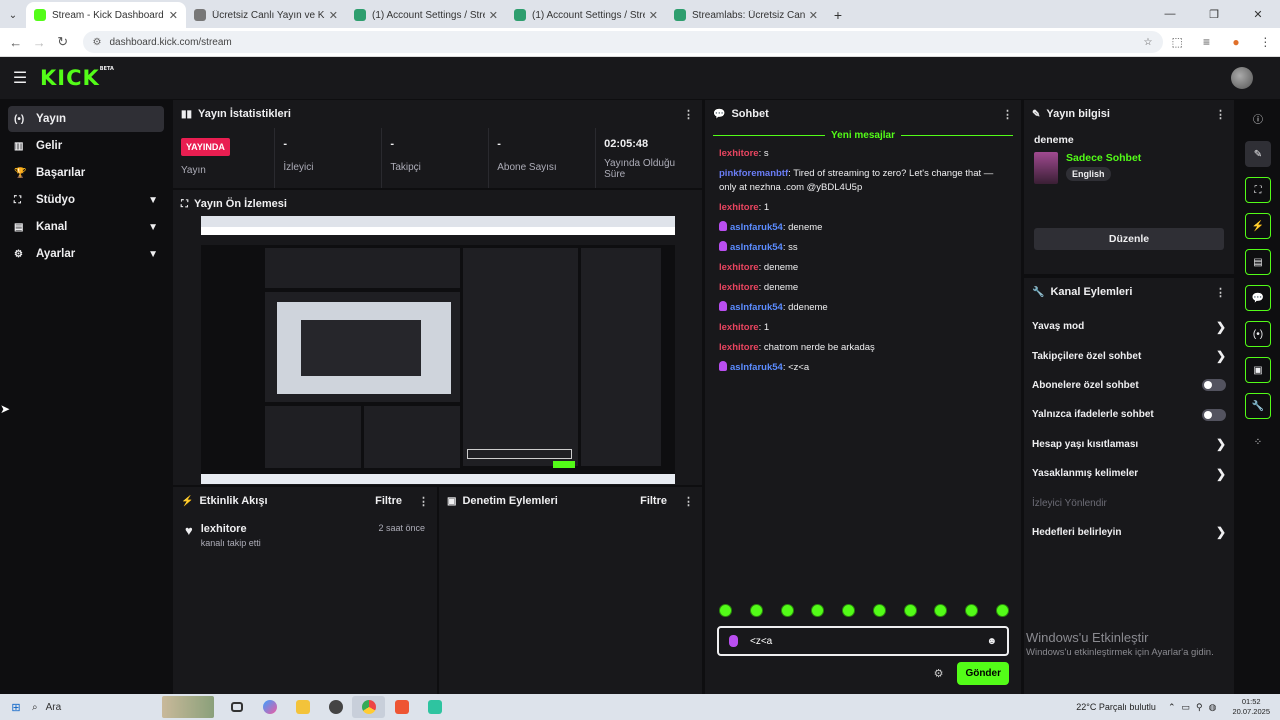 Image resolution: width=1280 pixels, height=720 pixels. I want to click on hamburger-menu-icon: ☰, so click(20, 78).